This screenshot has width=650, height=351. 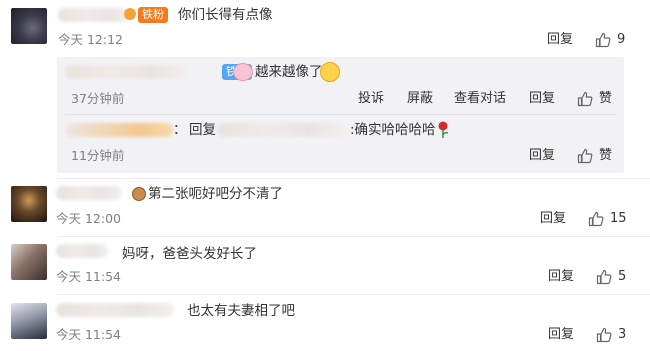 What do you see at coordinates (282, 130) in the screenshot?
I see `reply-target-blurred` at bounding box center [282, 130].